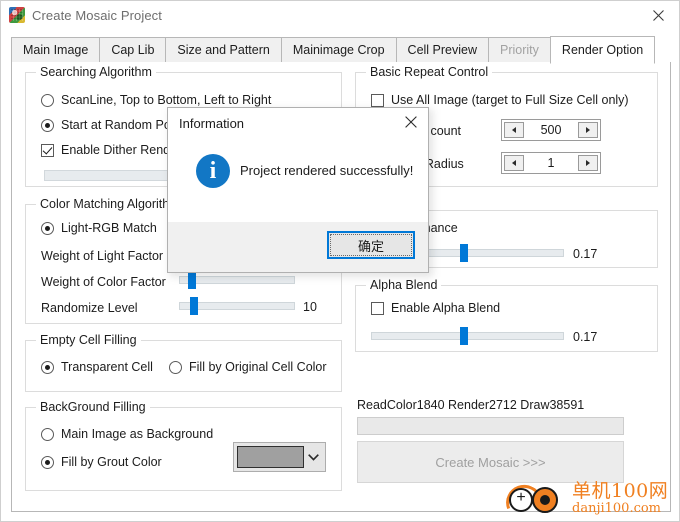 The image size is (680, 522). Describe the element at coordinates (429, 72) in the screenshot. I see `group-title: Basic Repeat Control` at that location.